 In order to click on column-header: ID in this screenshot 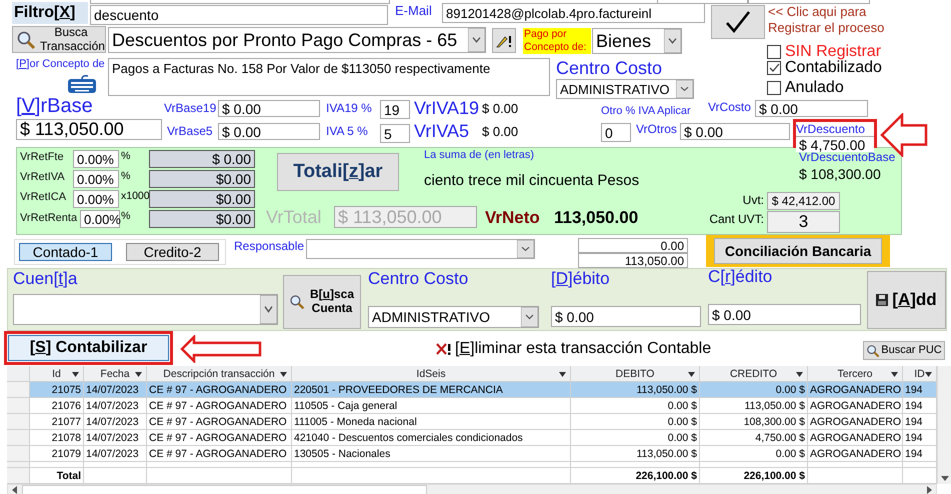, I will do `click(920, 374)`.